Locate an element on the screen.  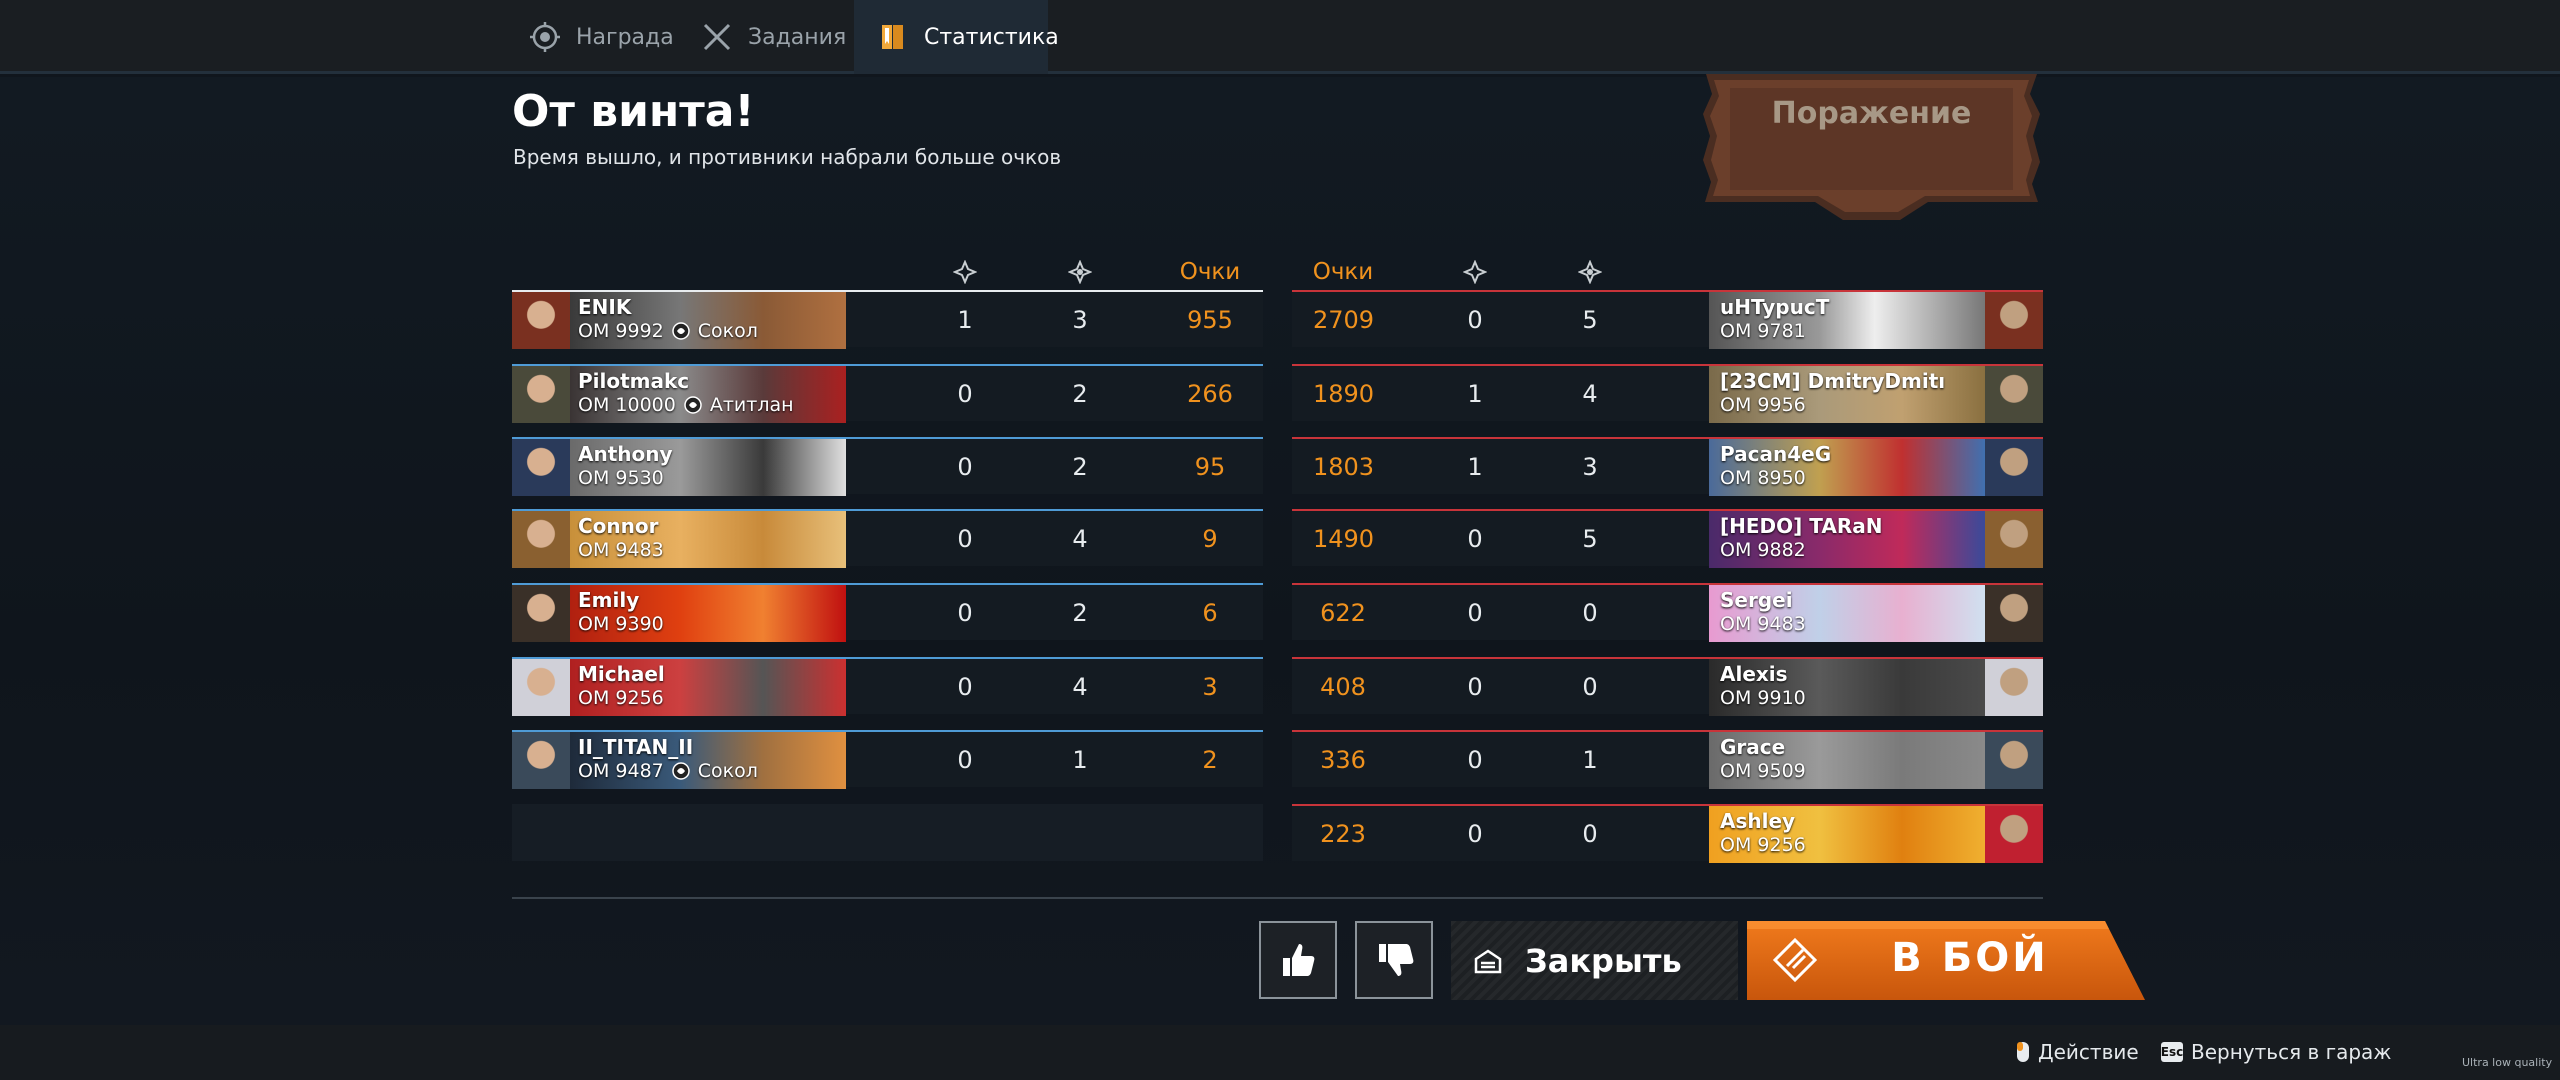
tab-statistics: Статистика is located at coordinates (956, 37).